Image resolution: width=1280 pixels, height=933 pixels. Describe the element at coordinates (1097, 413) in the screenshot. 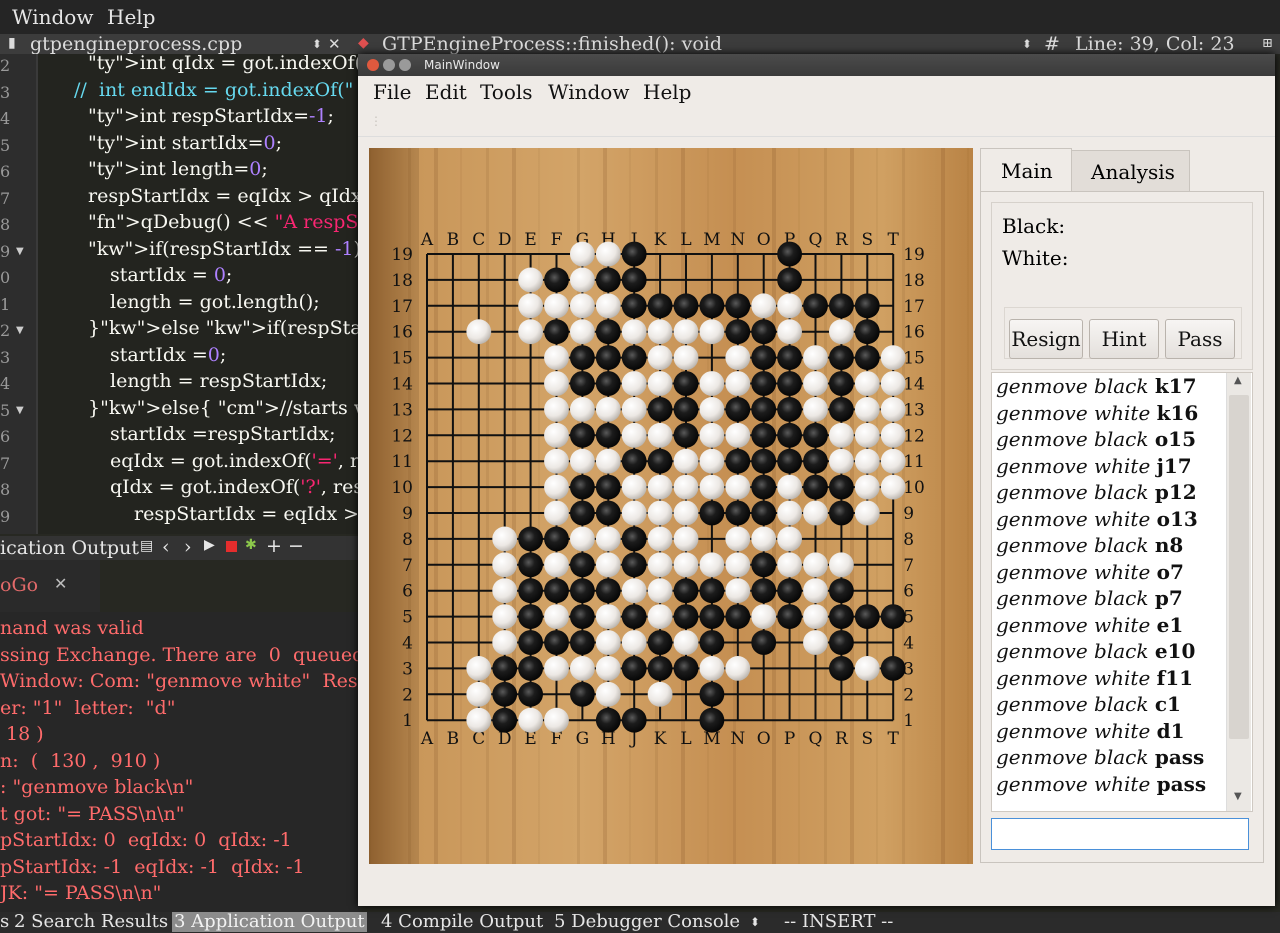

I see `move-entry: genmove white k16` at that location.